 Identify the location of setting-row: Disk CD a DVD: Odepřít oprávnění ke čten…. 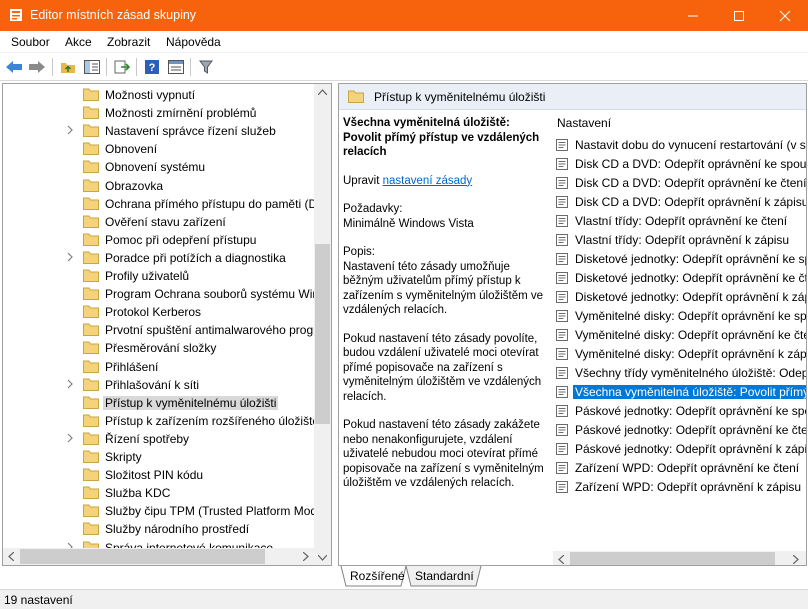
(679, 183).